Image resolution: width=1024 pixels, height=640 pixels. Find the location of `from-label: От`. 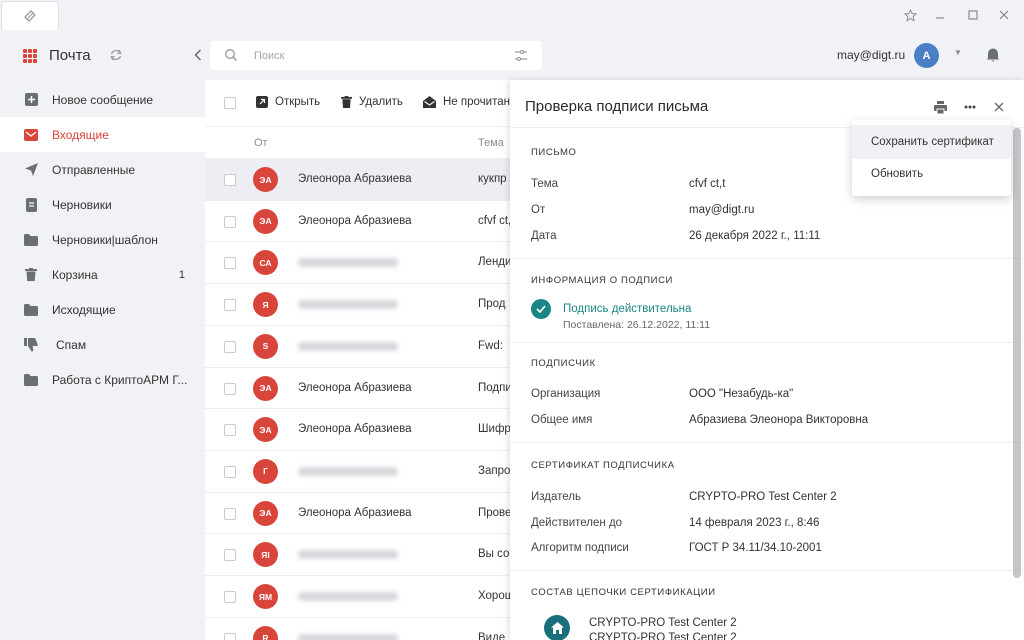

from-label: От is located at coordinates (538, 210).